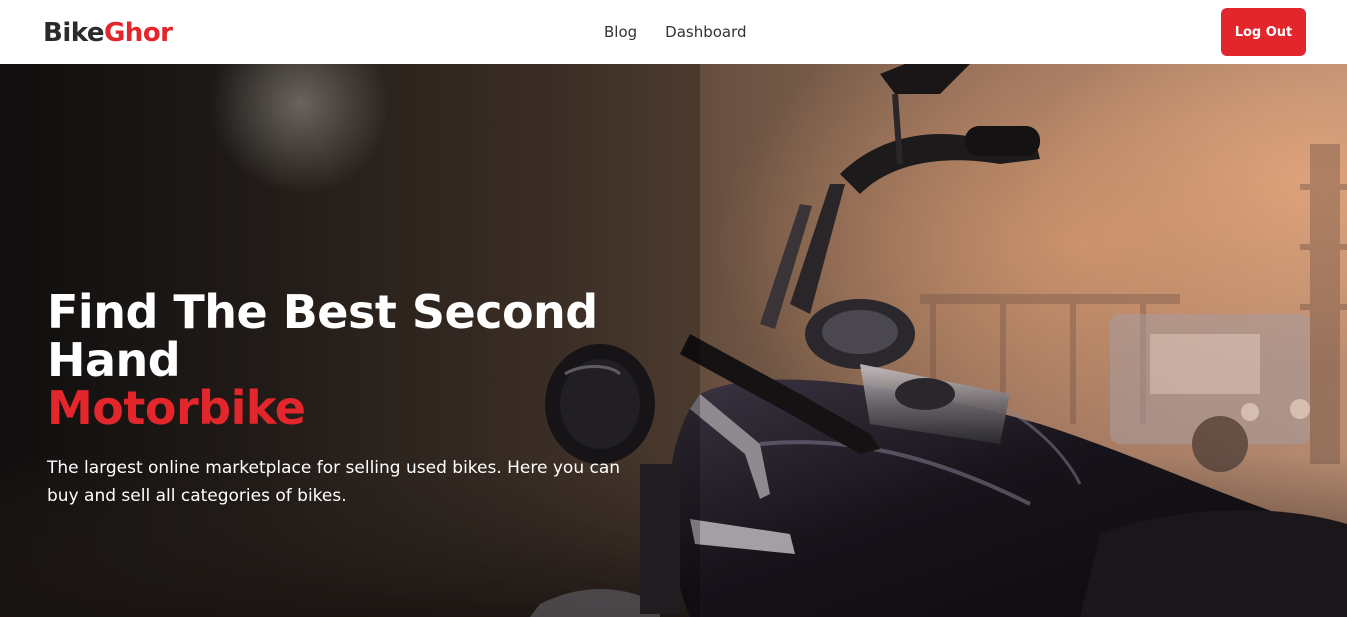 The image size is (1347, 617). Describe the element at coordinates (322, 336) in the screenshot. I see `hero-title-line1: Find The Best Second Hand` at that location.